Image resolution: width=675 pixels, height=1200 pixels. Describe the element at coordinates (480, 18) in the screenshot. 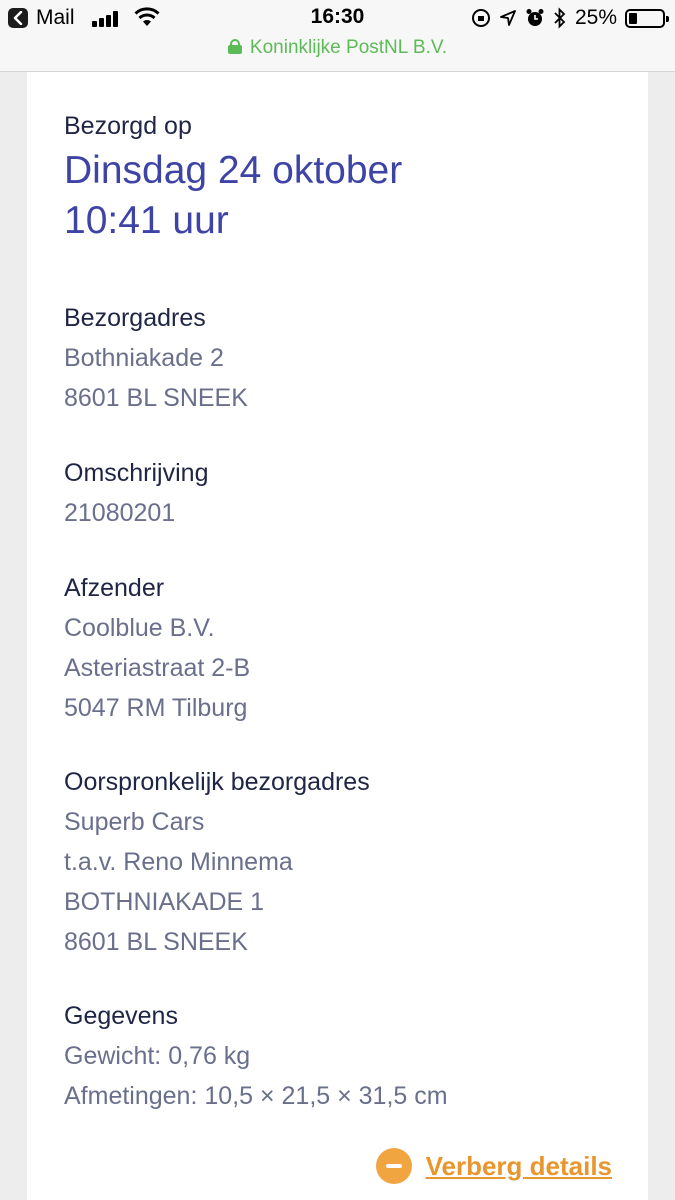

I see `rotation-lock-icon` at that location.